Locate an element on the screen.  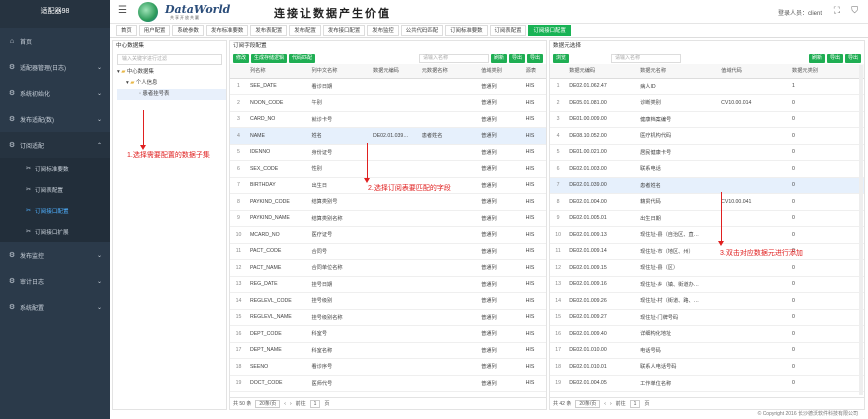
menu-icon: ☰ is located at coordinates (122, 10).